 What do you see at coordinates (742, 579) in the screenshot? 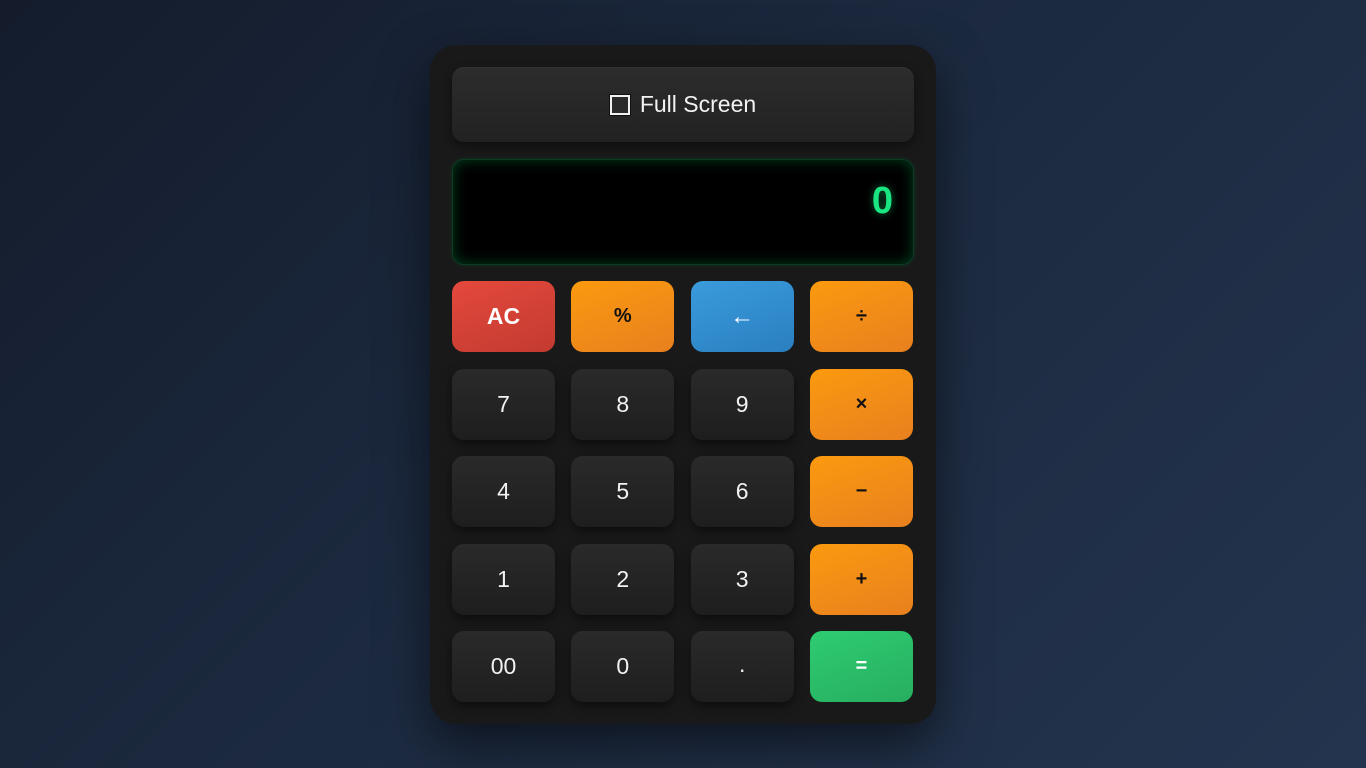
I see `digit-3-button: 3` at bounding box center [742, 579].